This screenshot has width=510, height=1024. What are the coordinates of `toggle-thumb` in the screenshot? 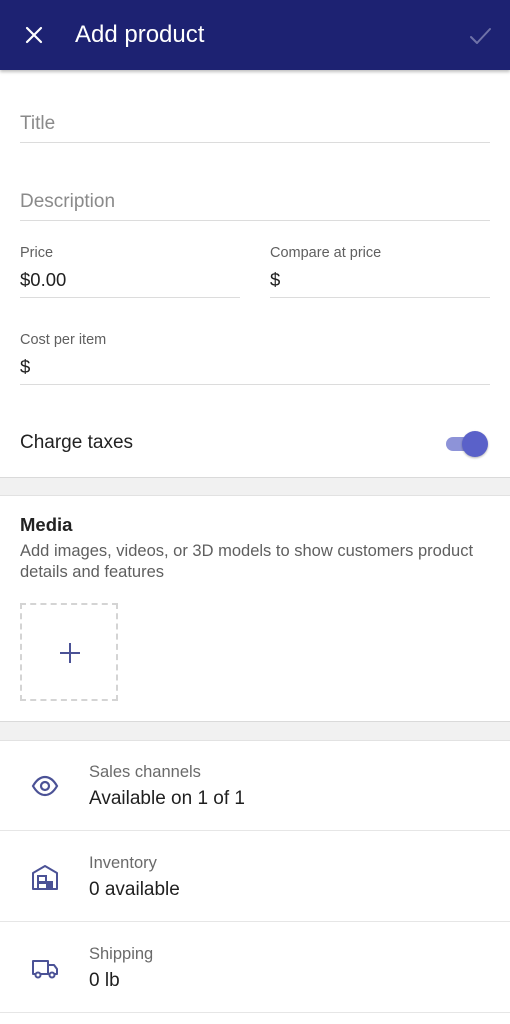 It's located at (475, 444).